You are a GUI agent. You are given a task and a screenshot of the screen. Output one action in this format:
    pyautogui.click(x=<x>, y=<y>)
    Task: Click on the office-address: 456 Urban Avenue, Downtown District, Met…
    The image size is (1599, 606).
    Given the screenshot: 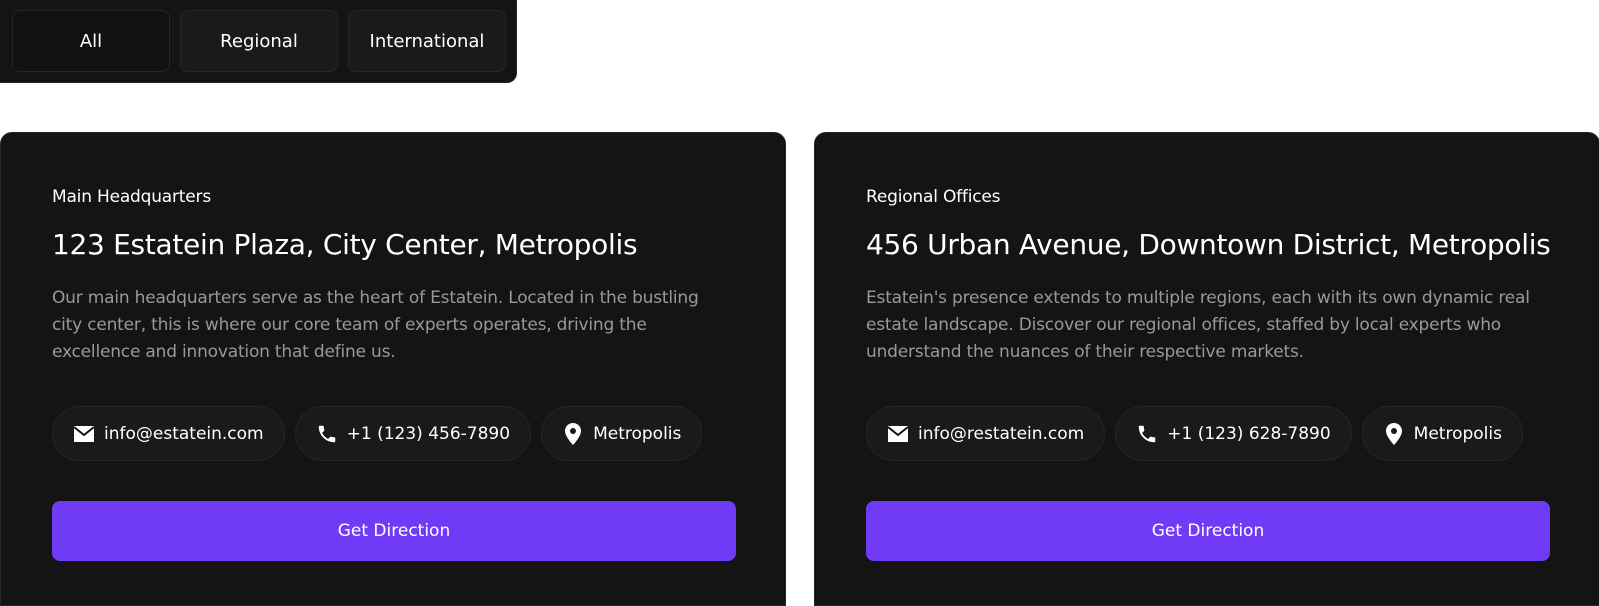 What is the action you would take?
    pyautogui.click(x=1208, y=244)
    